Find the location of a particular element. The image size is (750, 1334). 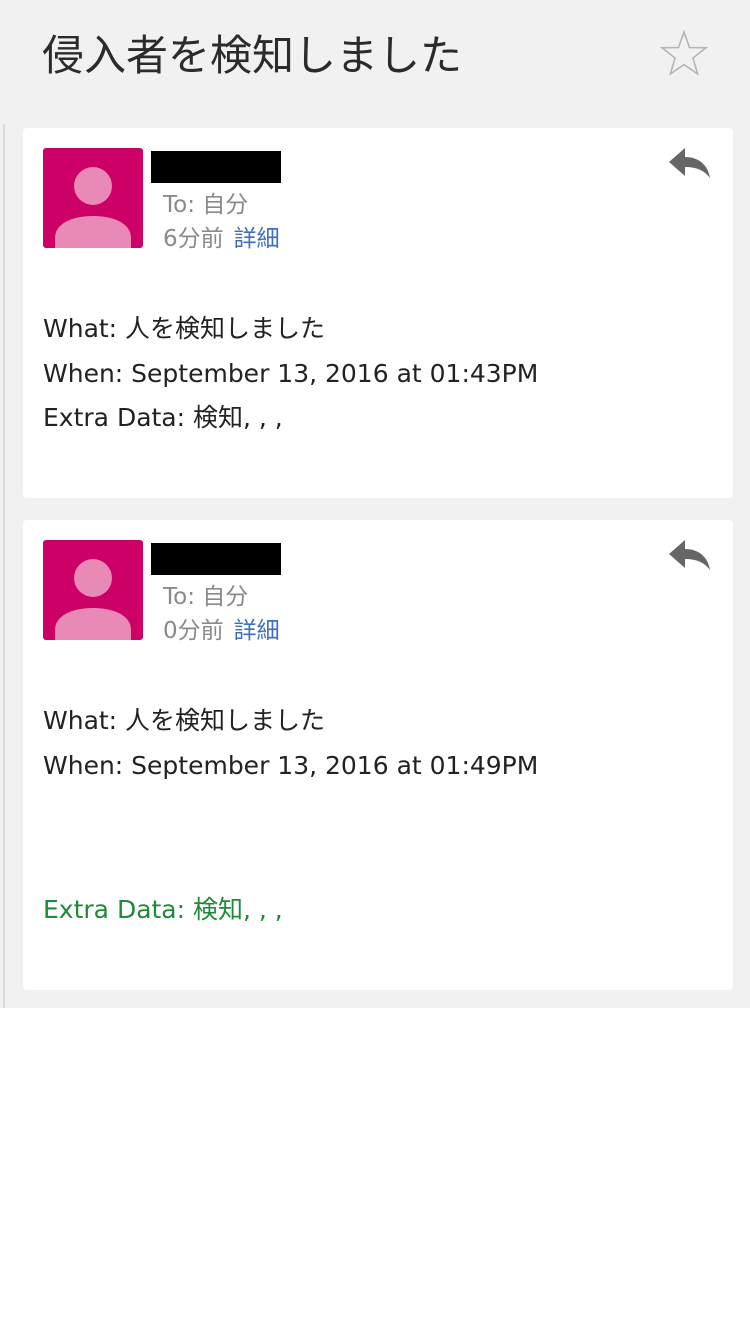

message-when: When: September 13, 2016 at 01:43PM is located at coordinates (291, 373).